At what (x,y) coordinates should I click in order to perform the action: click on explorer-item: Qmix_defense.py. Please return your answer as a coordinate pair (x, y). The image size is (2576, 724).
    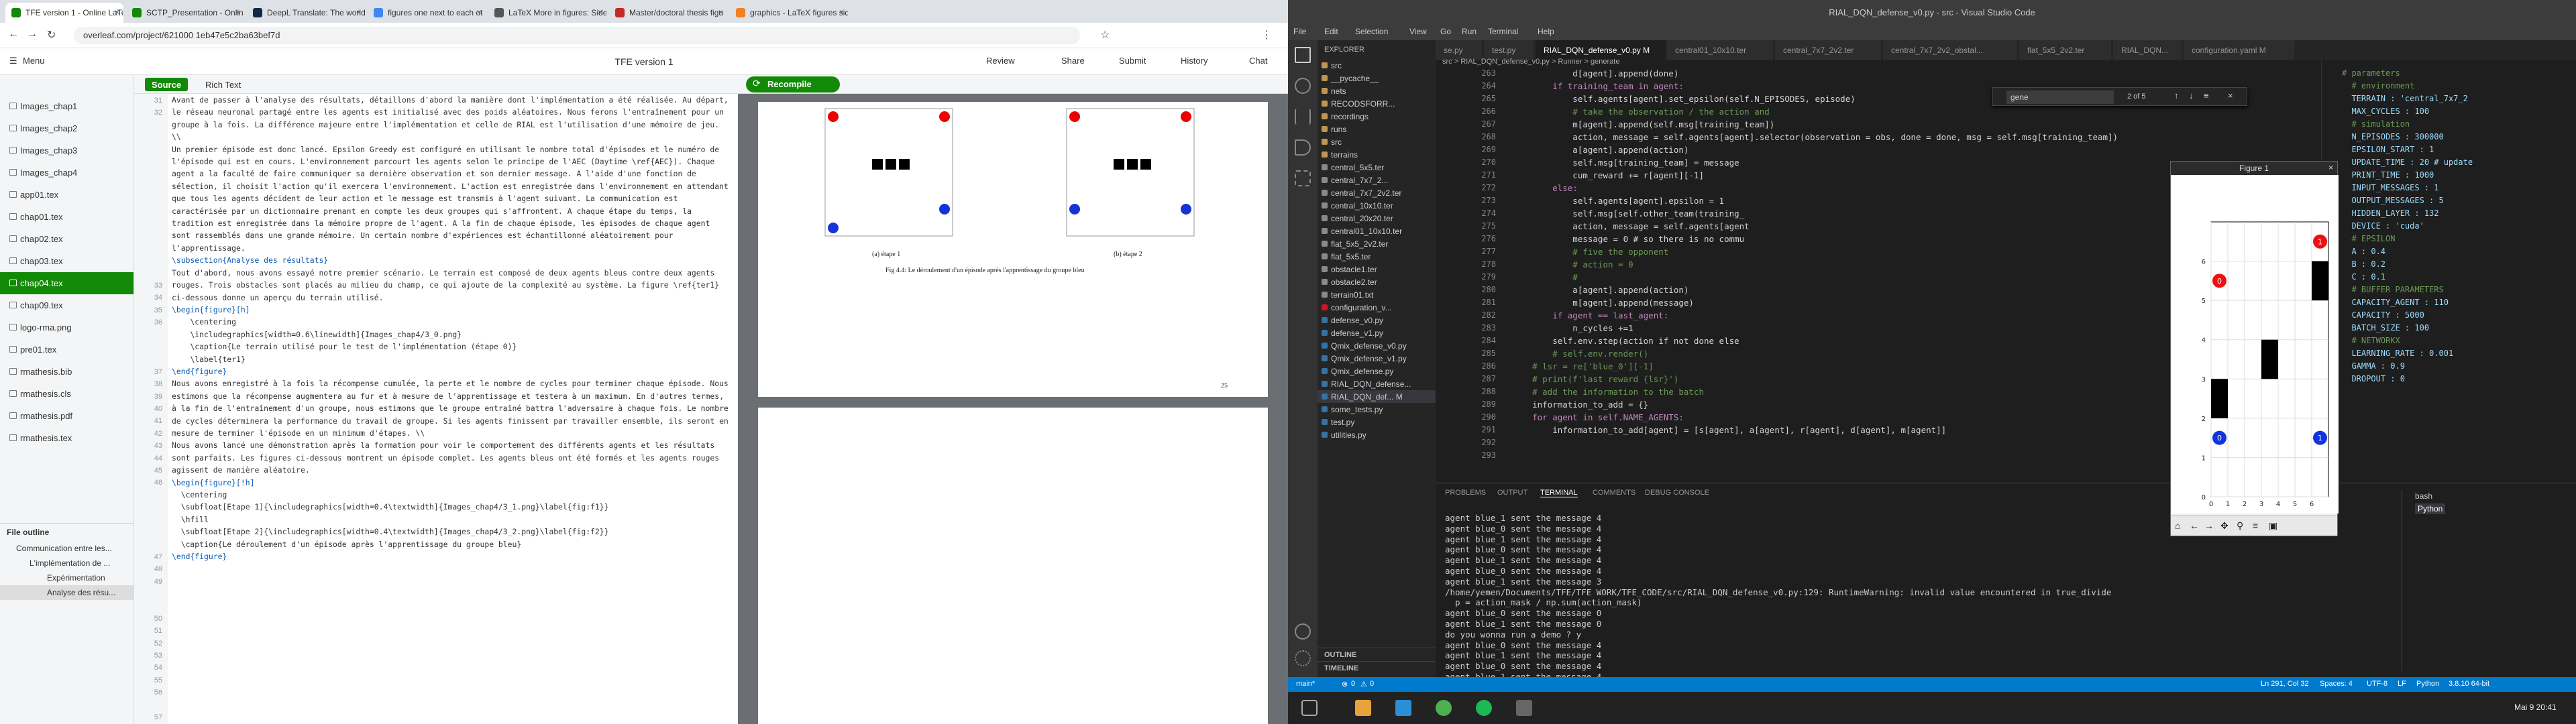
    Looking at the image, I should click on (1377, 371).